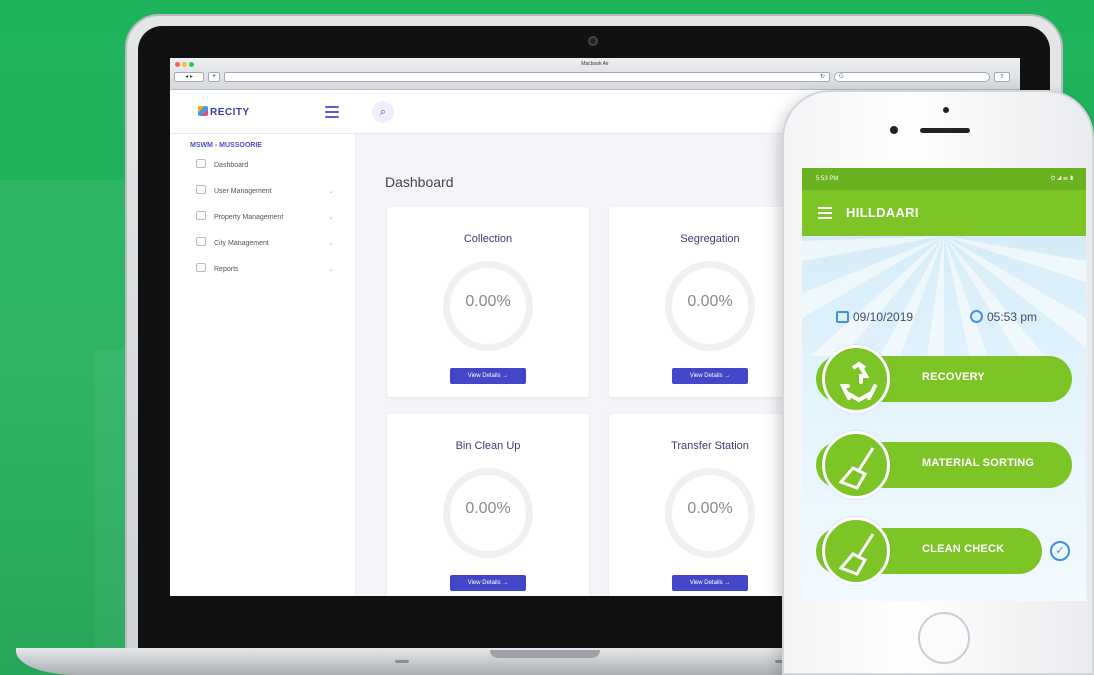 The image size is (1094, 675). Describe the element at coordinates (976, 316) in the screenshot. I see `clock-icon` at that location.